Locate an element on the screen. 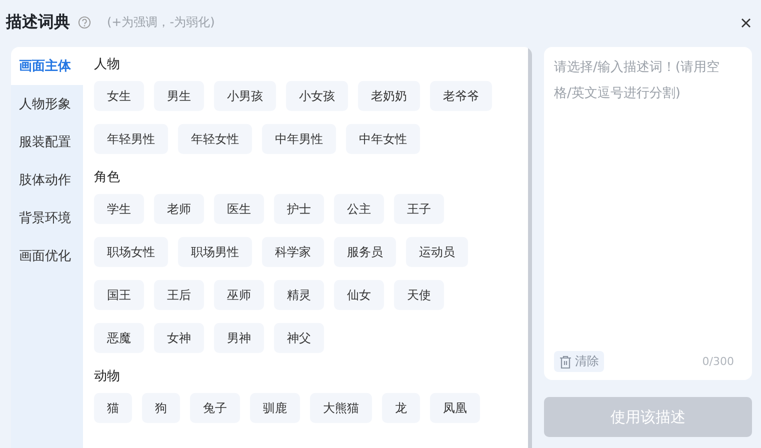 This screenshot has width=761, height=448. keyword-tag: 凤凰 is located at coordinates (455, 408).